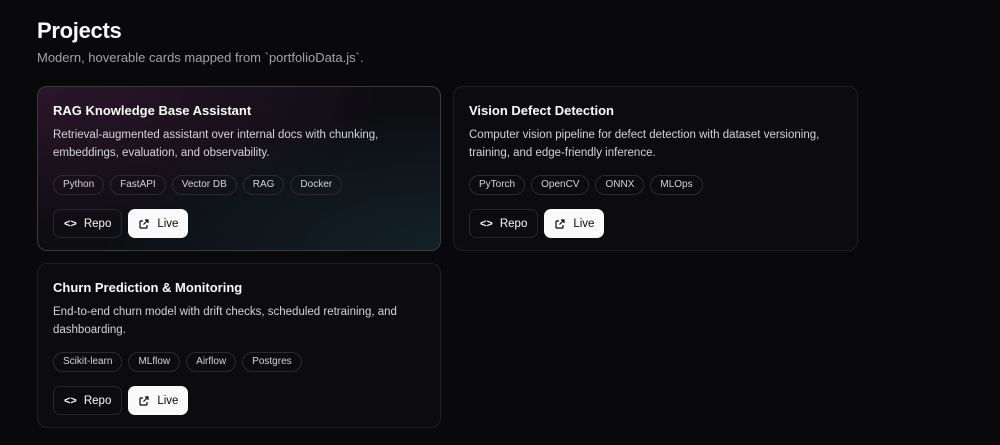 This screenshot has height=445, width=1000. I want to click on tech-tag: RAG, so click(263, 185).